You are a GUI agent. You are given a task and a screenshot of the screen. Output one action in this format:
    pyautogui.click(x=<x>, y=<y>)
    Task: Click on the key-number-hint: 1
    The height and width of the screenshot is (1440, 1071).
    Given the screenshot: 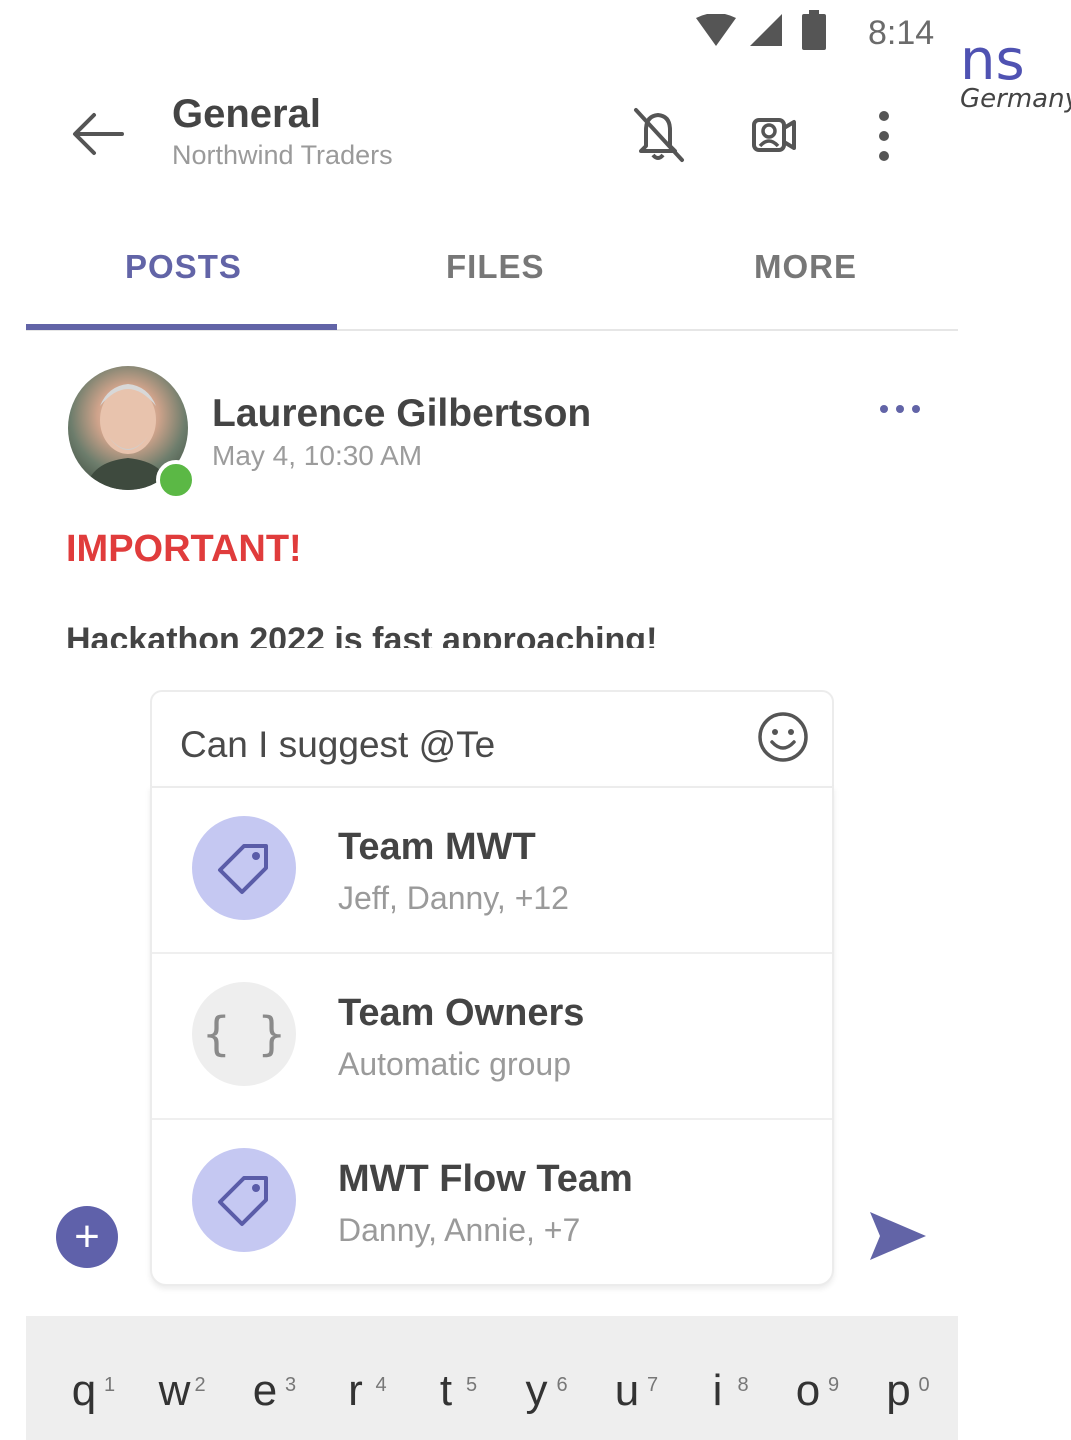 What is the action you would take?
    pyautogui.click(x=110, y=1385)
    